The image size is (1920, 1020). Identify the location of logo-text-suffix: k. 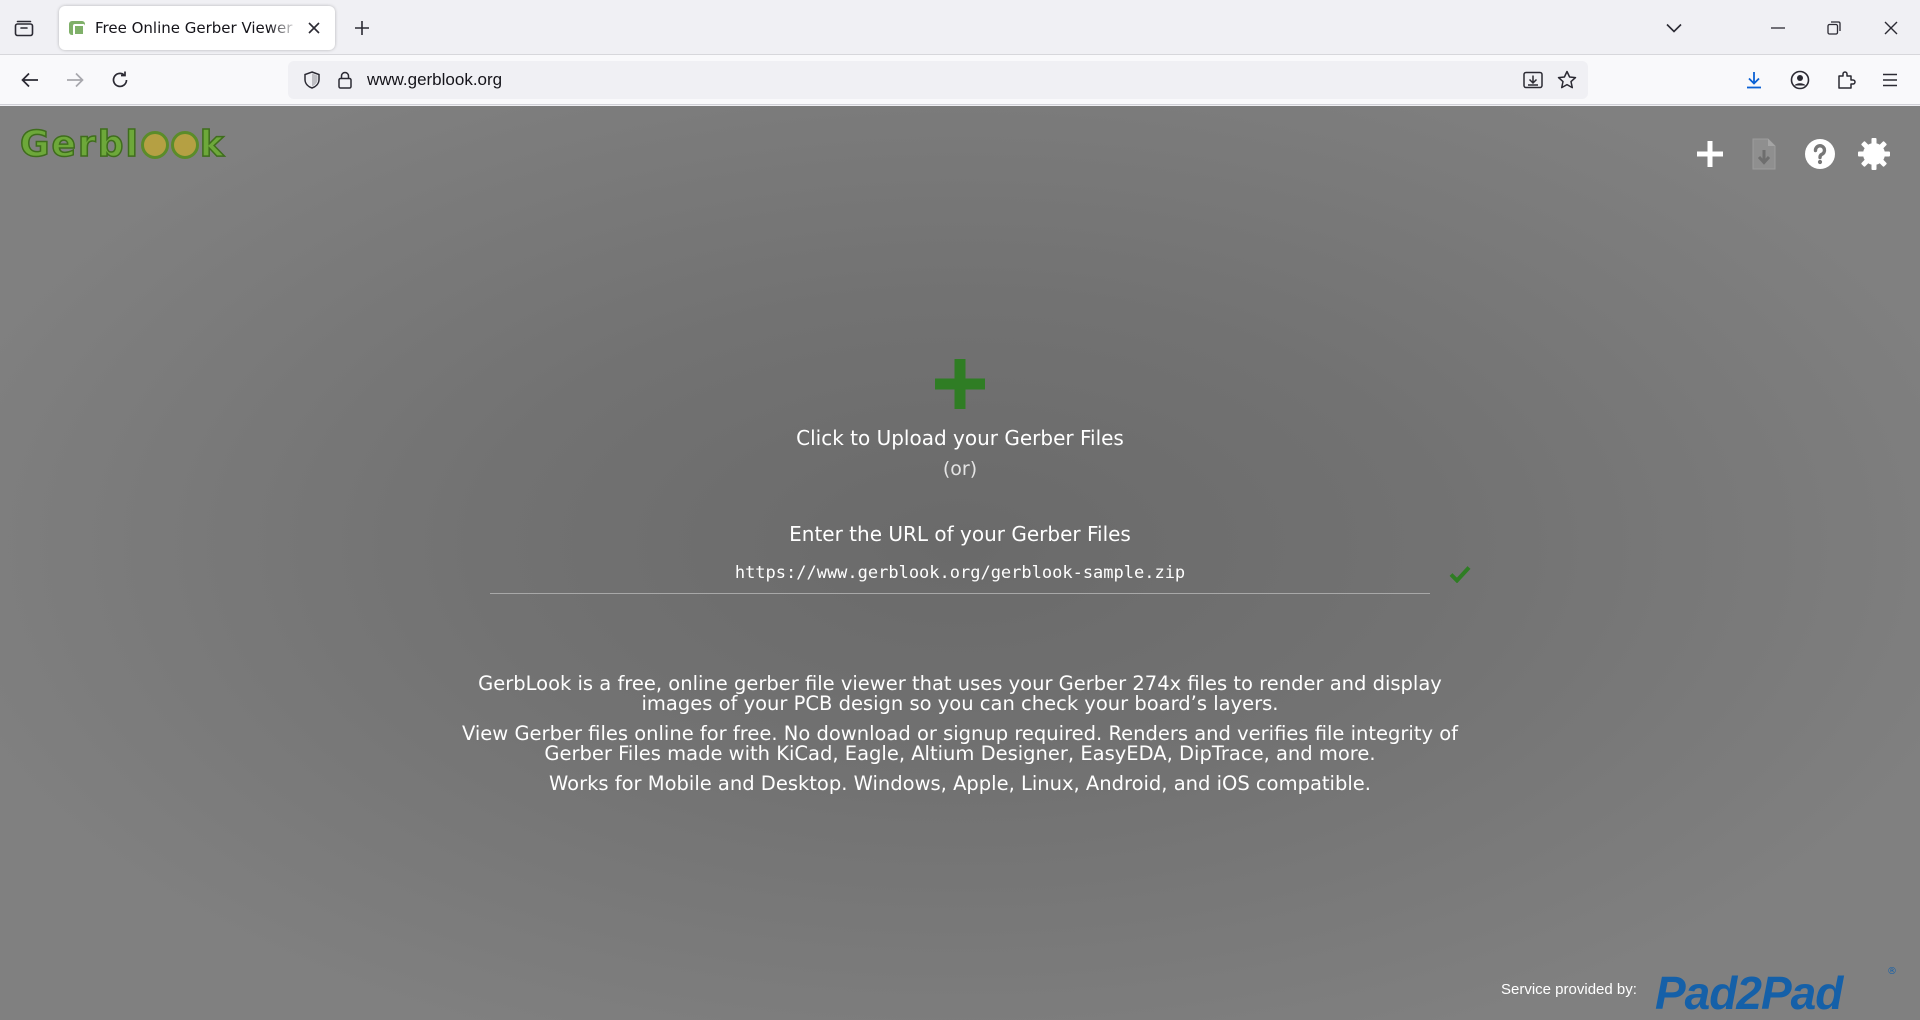
(212, 144).